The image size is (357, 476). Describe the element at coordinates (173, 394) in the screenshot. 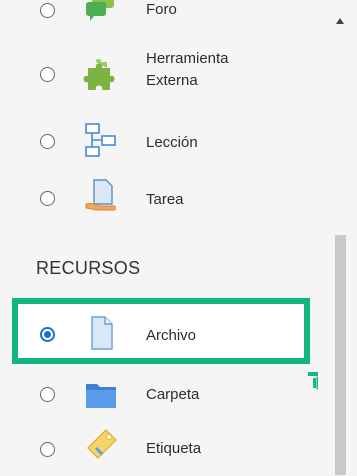

I see `label-carpeta: Carpeta` at that location.